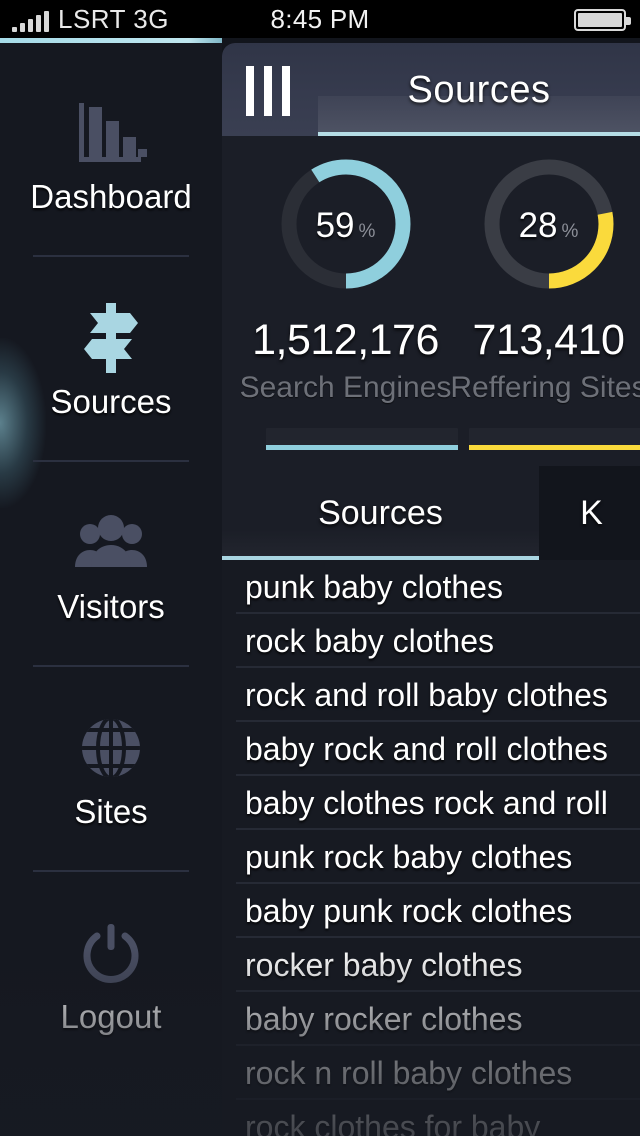 The image size is (640, 1136). Describe the element at coordinates (591, 513) in the screenshot. I see `tab-keywords: K` at that location.